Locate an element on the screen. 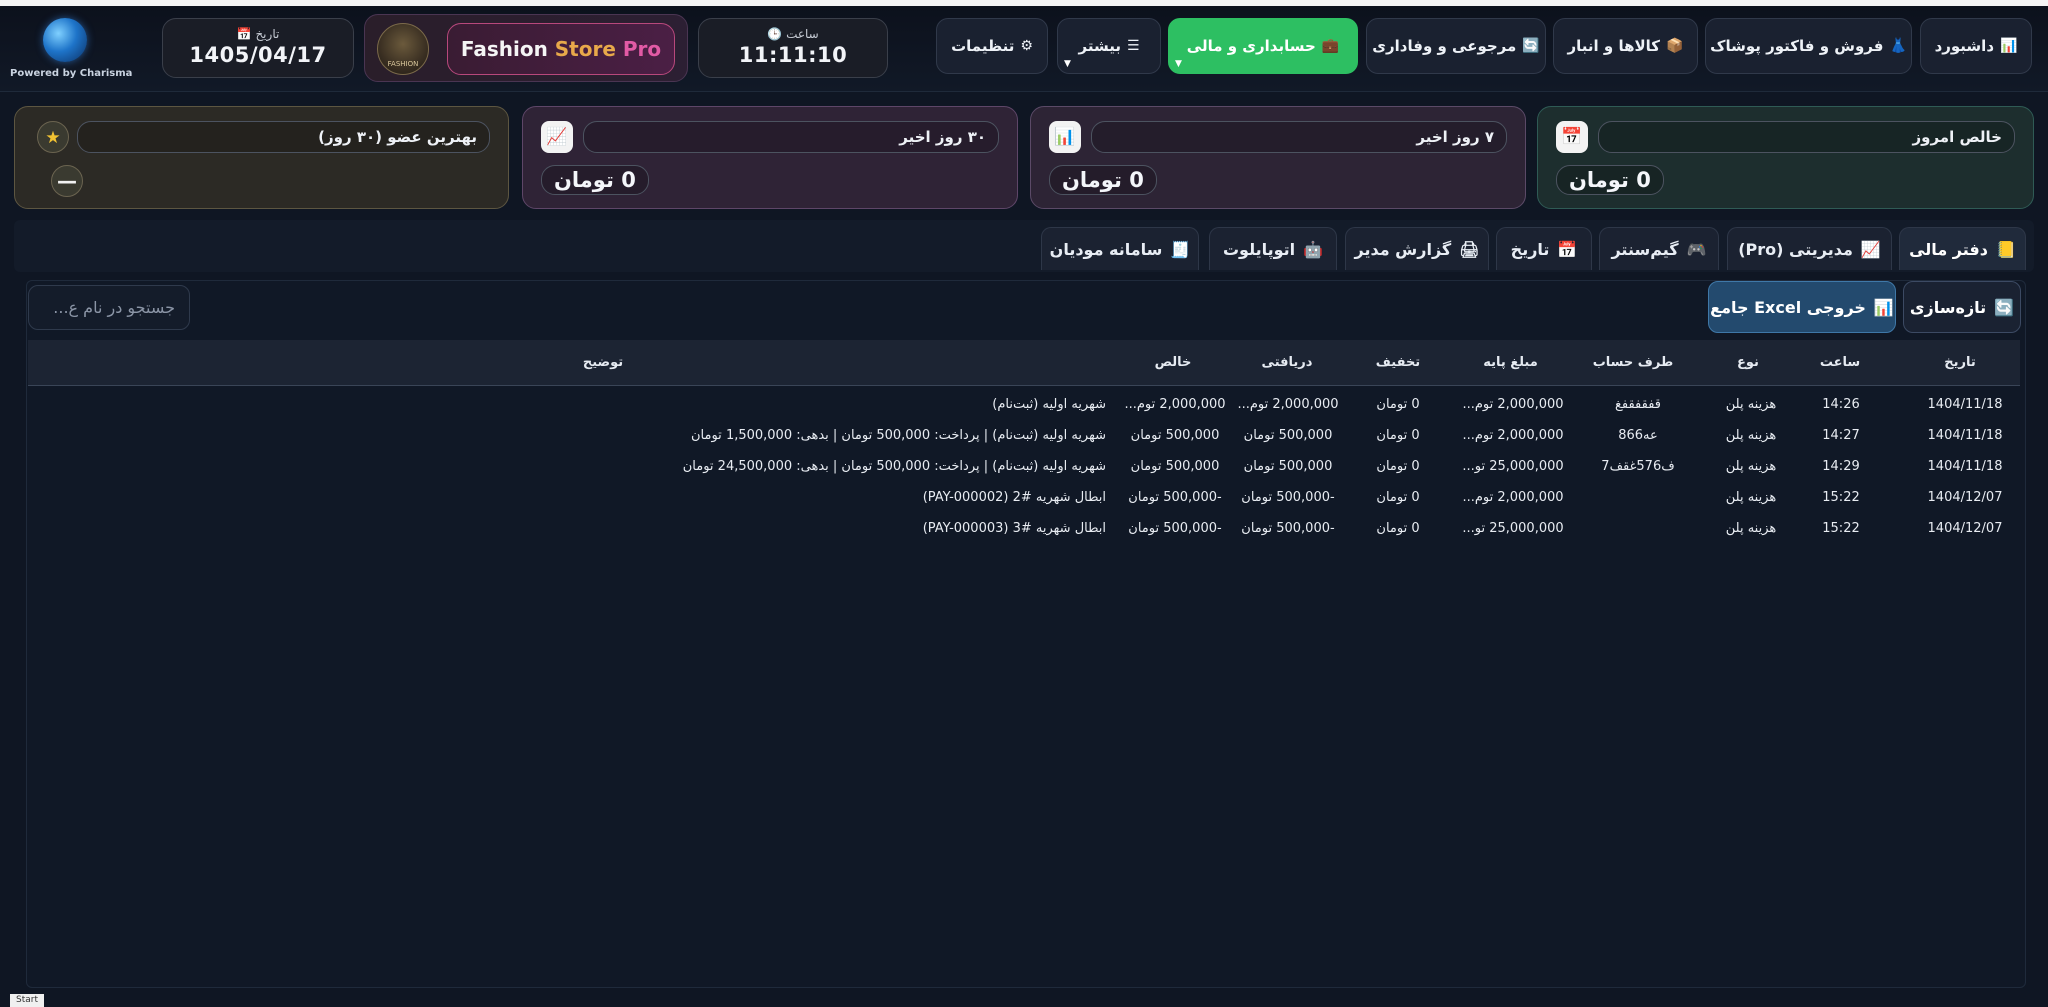  col-received: دریافتی is located at coordinates (1287, 362).